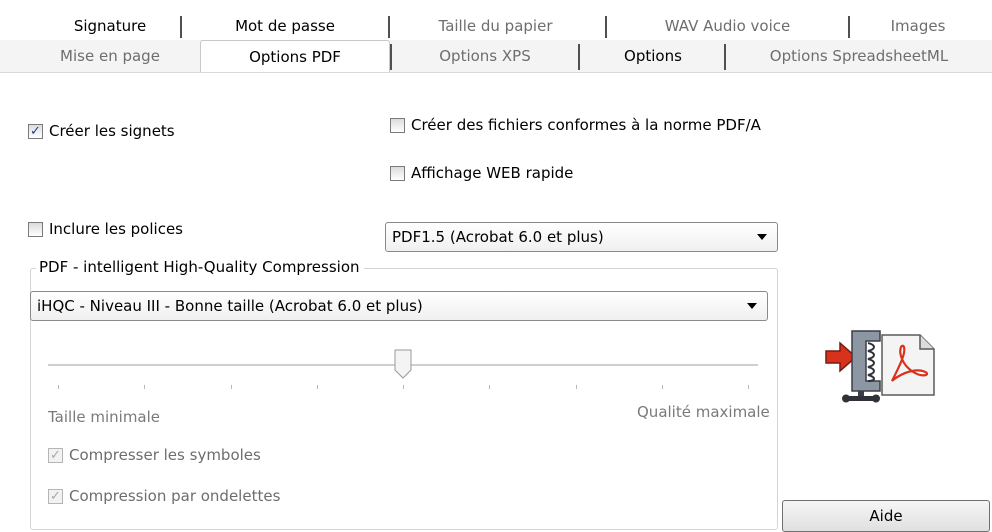  I want to click on tab-images: Images, so click(918, 26).